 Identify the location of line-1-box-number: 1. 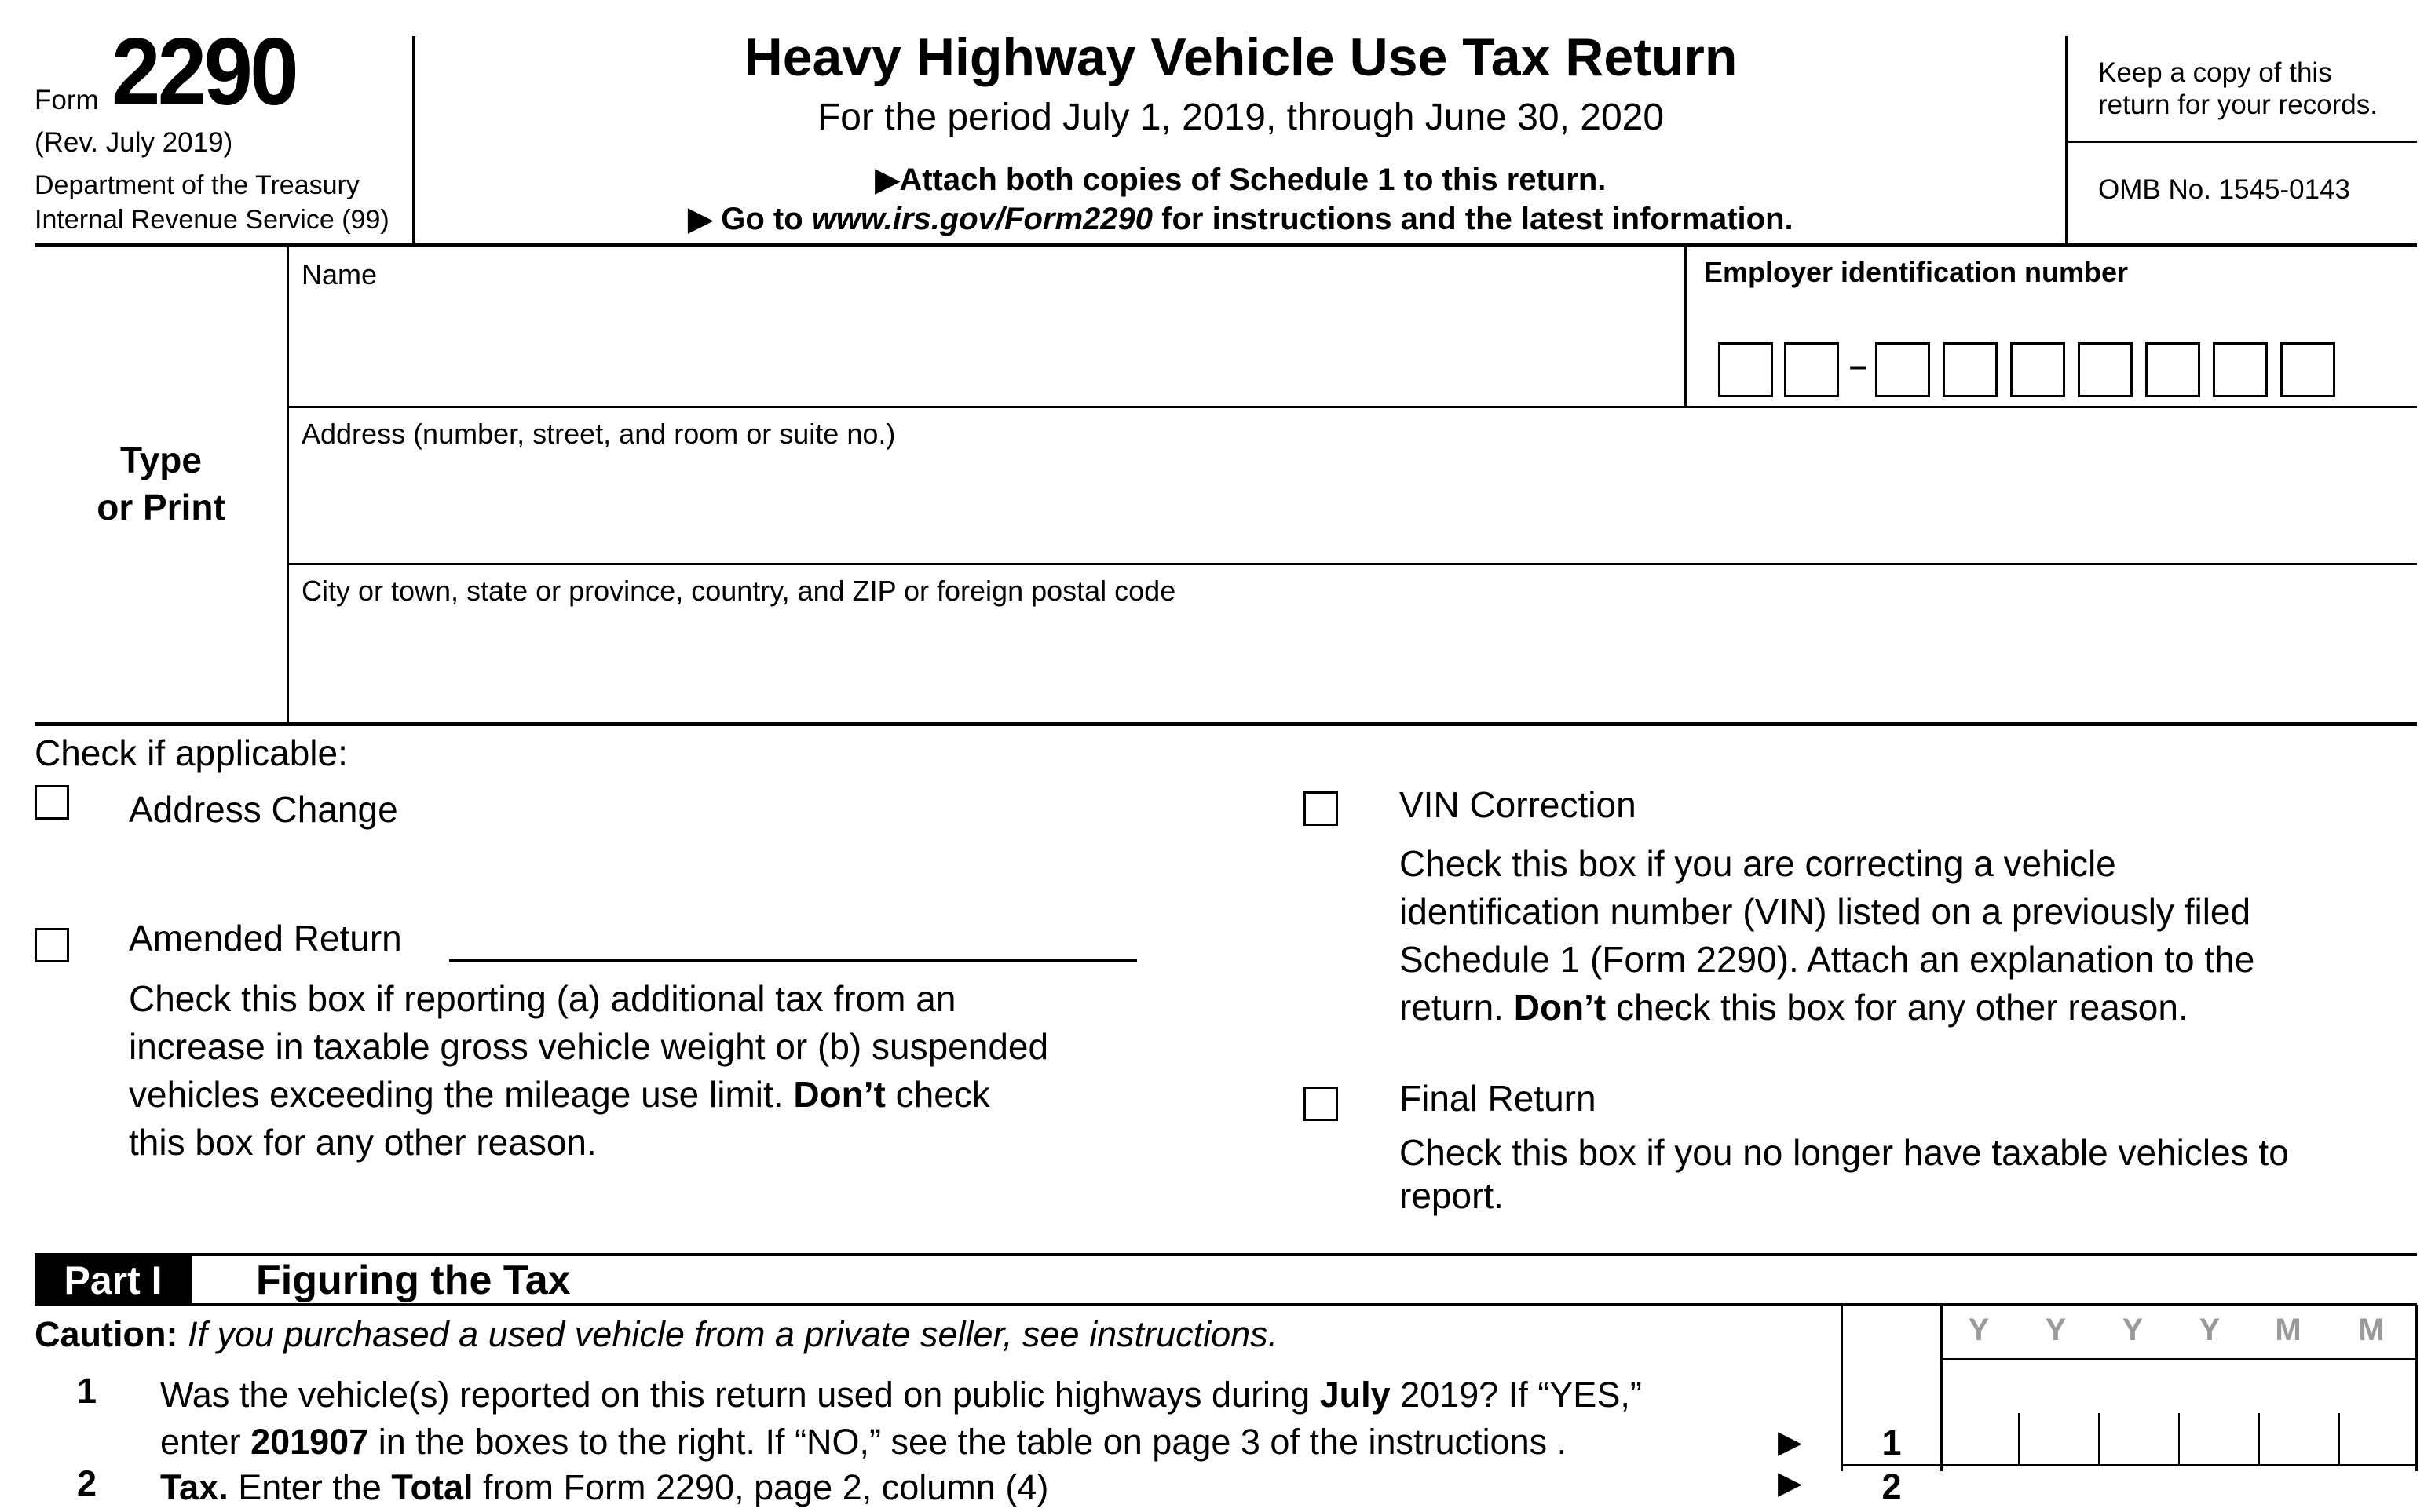
(1892, 1443).